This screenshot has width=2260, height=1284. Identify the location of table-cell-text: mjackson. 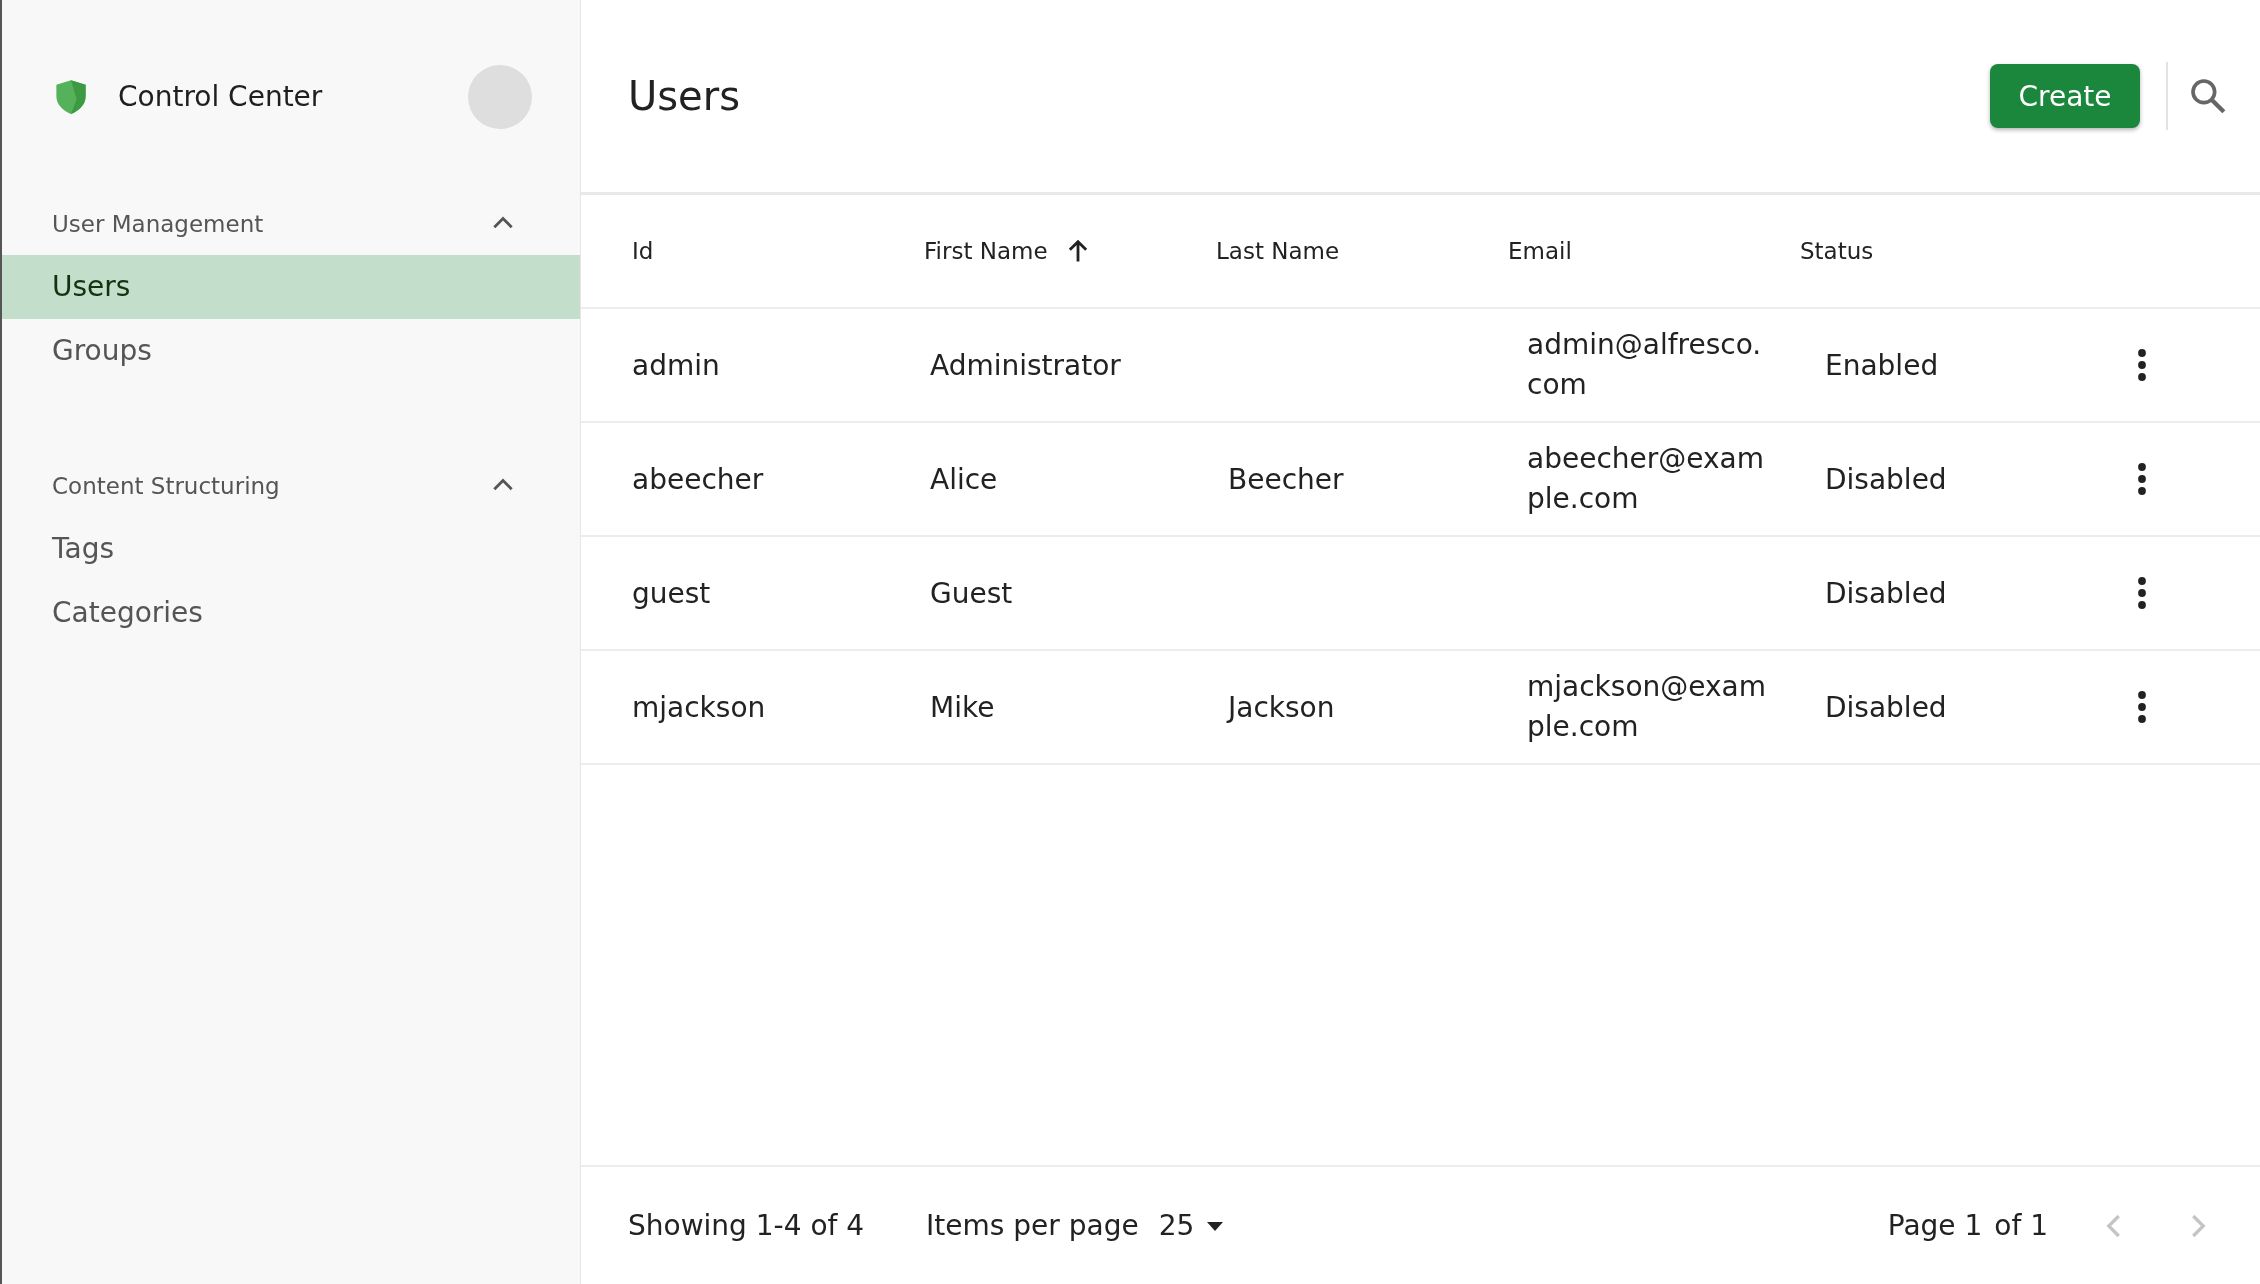
(699, 707).